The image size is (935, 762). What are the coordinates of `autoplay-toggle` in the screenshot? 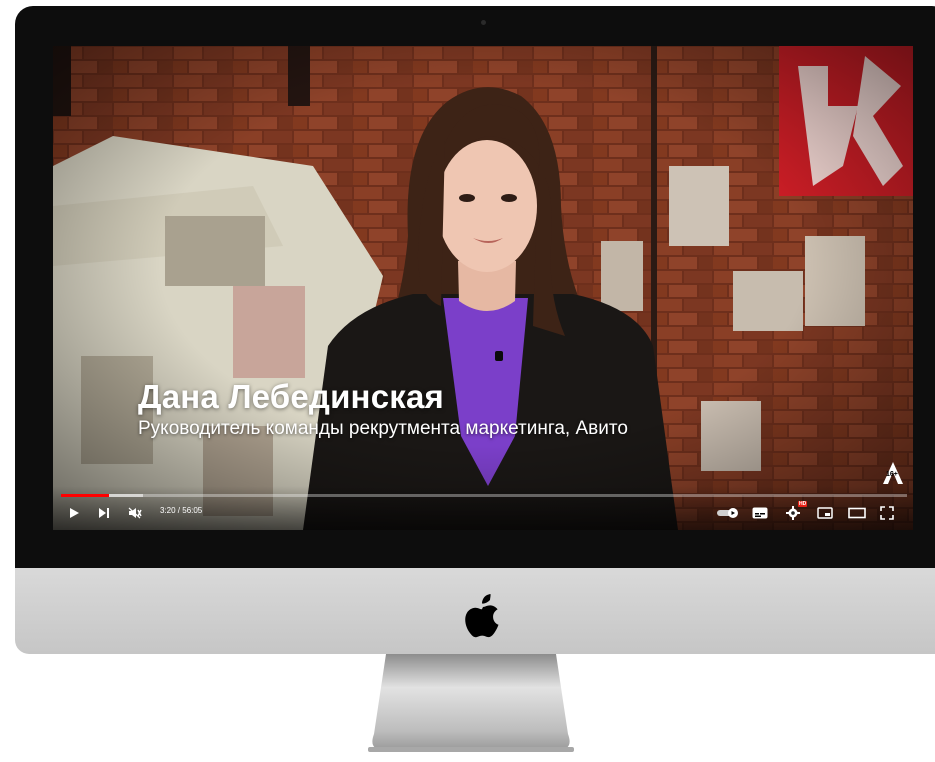 It's located at (728, 513).